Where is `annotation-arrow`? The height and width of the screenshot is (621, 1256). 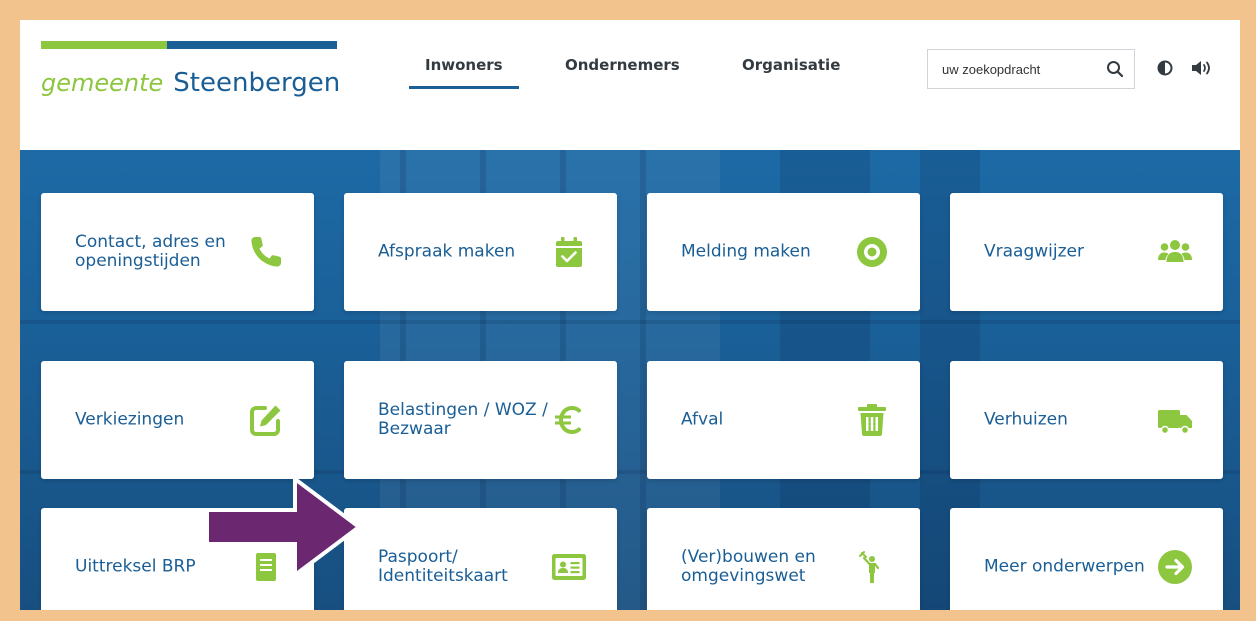
annotation-arrow is located at coordinates (285, 527).